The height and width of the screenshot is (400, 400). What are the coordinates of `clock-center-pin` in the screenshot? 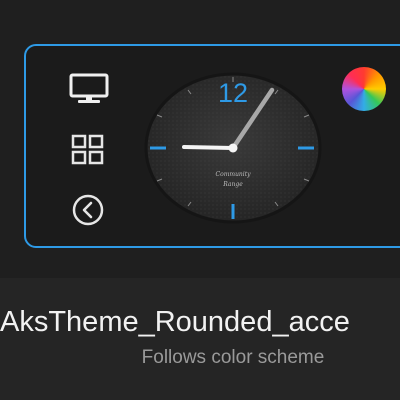 It's located at (233, 148).